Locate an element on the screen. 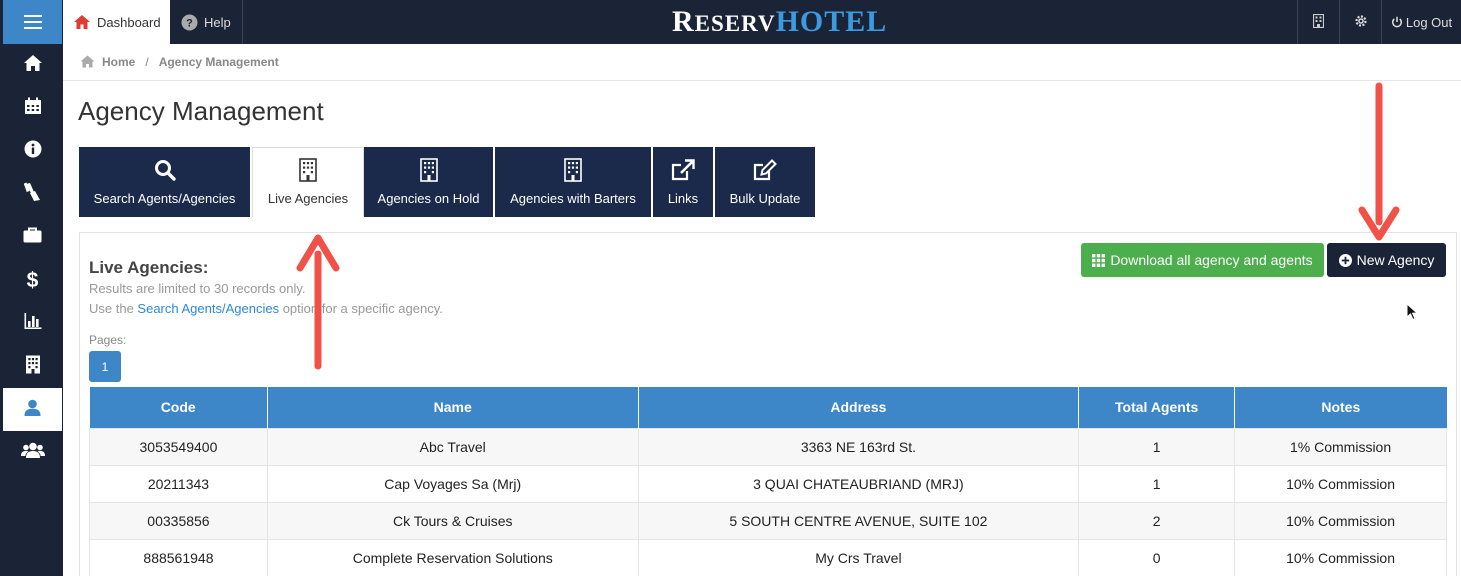  cell-name: Abc Travel is located at coordinates (452, 446).